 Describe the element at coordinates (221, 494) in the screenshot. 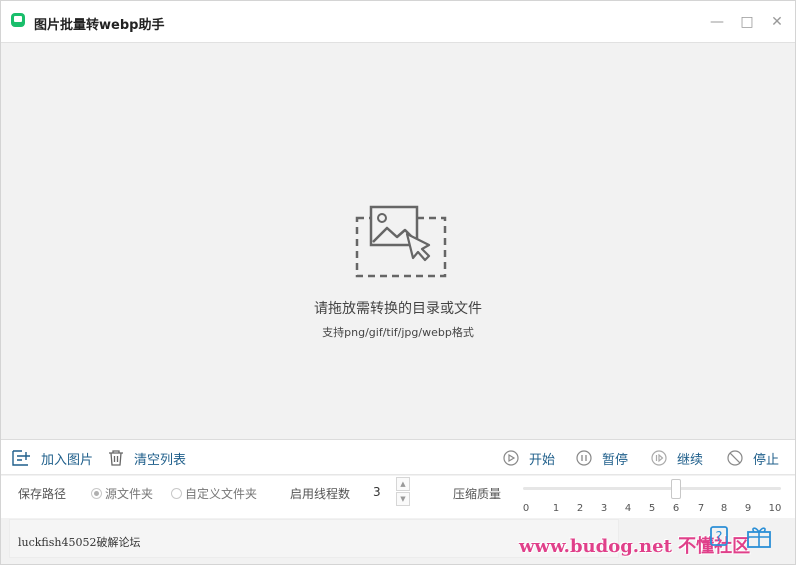

I see `radio-custom-label: 自定义文件夹` at that location.